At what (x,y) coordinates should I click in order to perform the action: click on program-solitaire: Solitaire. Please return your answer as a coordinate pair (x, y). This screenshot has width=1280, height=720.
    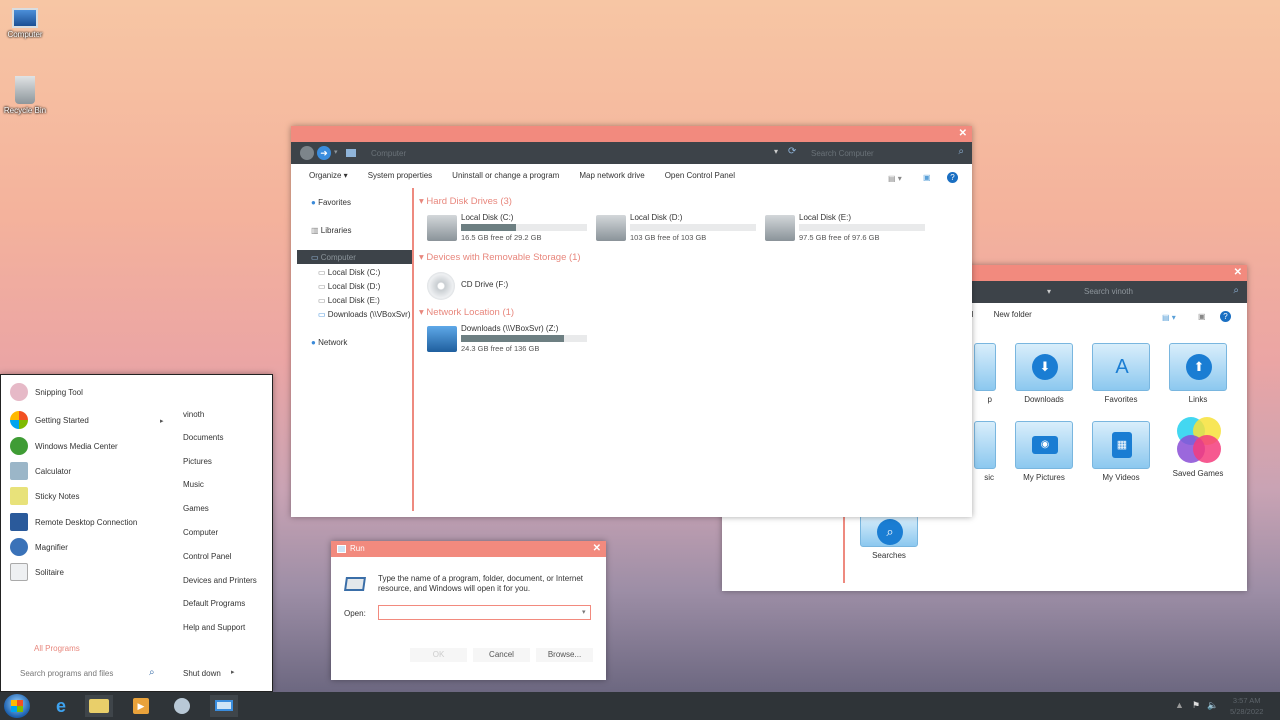
    Looking at the image, I should click on (37, 572).